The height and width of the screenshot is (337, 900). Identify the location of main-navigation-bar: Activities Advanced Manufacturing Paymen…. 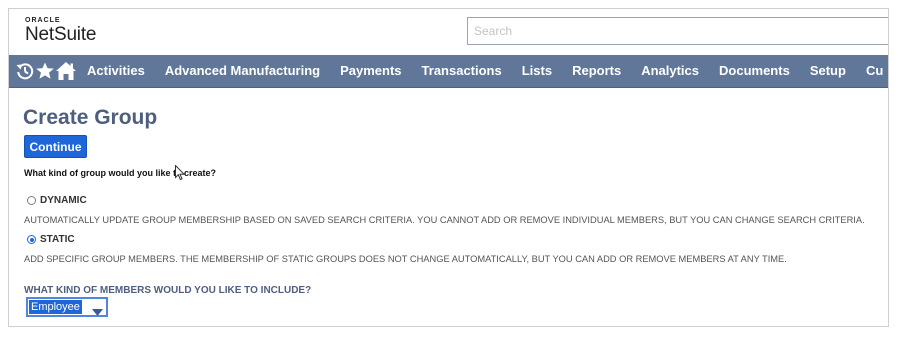
(448, 71).